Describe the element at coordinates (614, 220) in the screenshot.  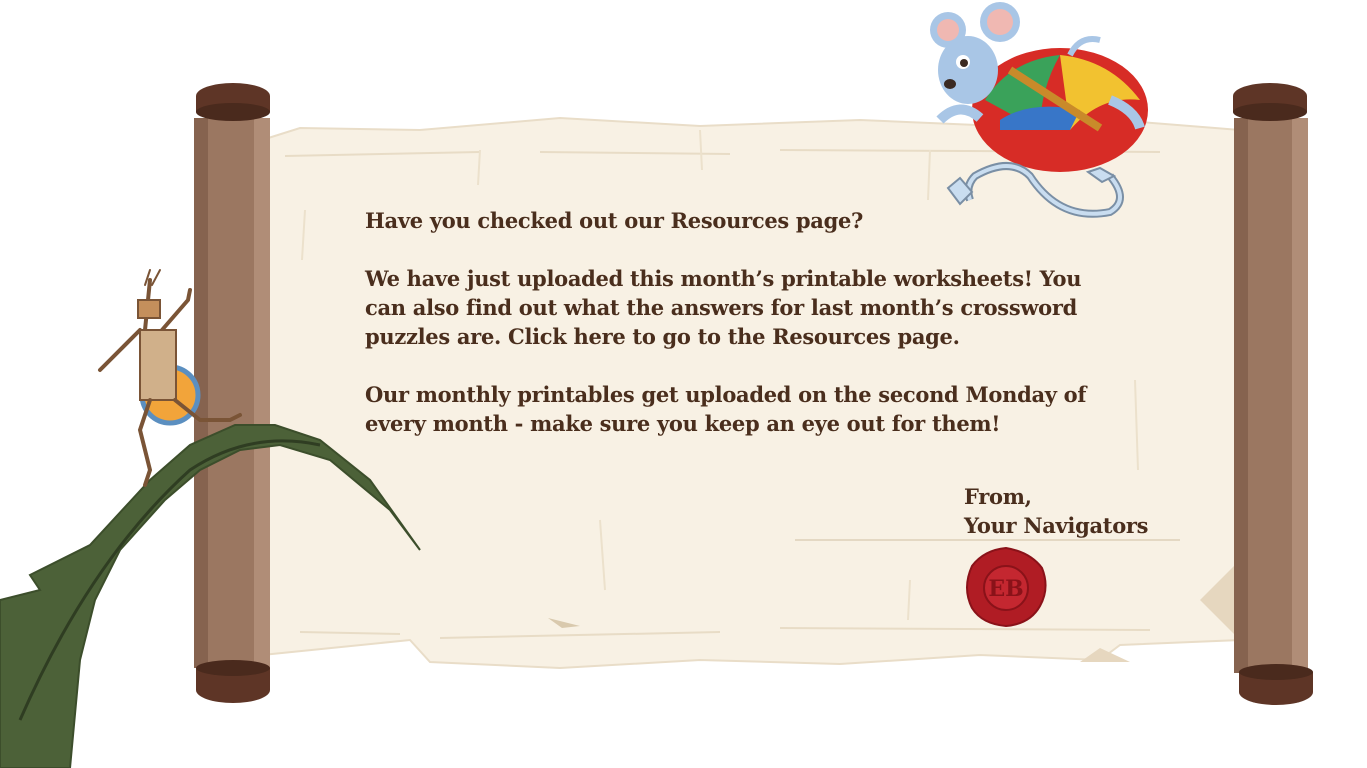
I see `question-line: Have you checked out our Resources page?` at that location.